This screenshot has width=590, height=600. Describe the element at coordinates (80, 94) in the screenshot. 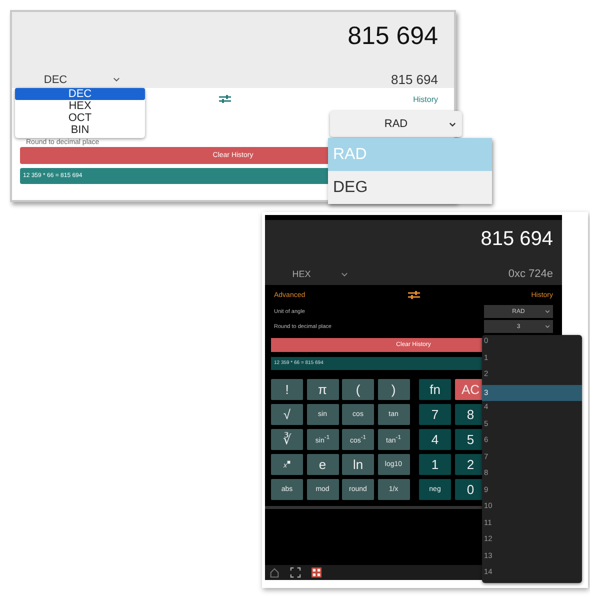

I see `dropdown-option: DEC` at that location.